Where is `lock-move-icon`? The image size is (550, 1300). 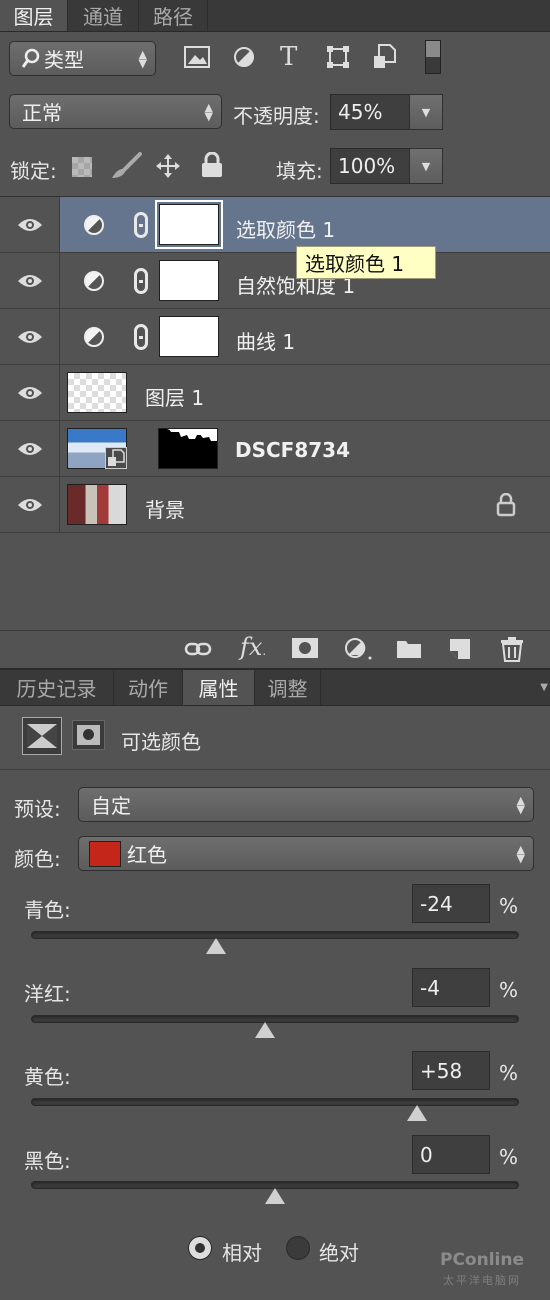 lock-move-icon is located at coordinates (168, 168).